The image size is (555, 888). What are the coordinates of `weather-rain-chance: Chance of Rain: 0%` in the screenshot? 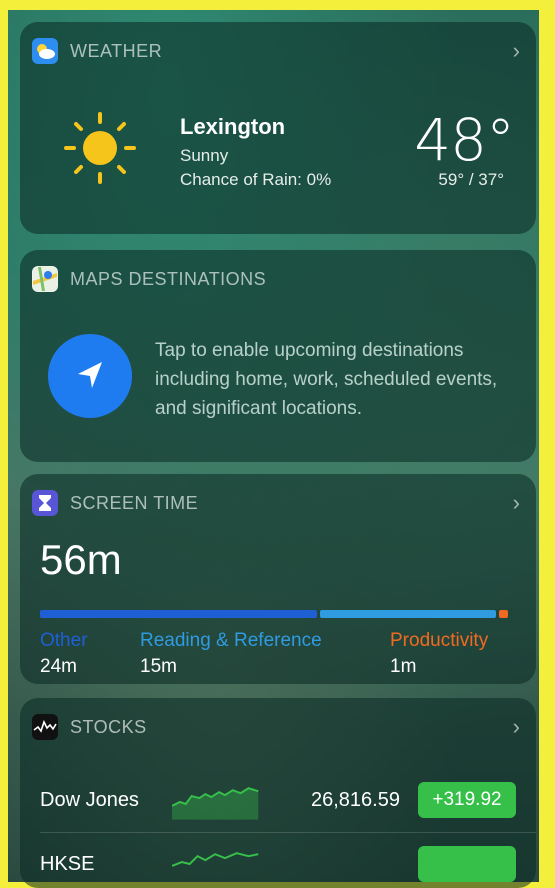 It's located at (256, 179).